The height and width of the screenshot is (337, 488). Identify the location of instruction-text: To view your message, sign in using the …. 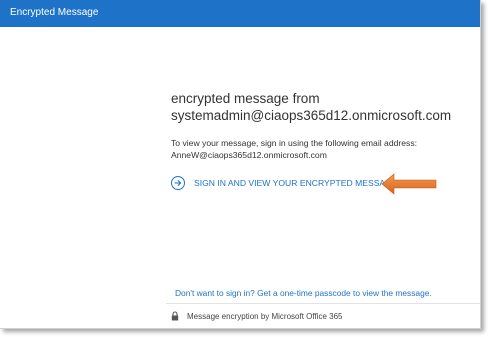
(294, 143).